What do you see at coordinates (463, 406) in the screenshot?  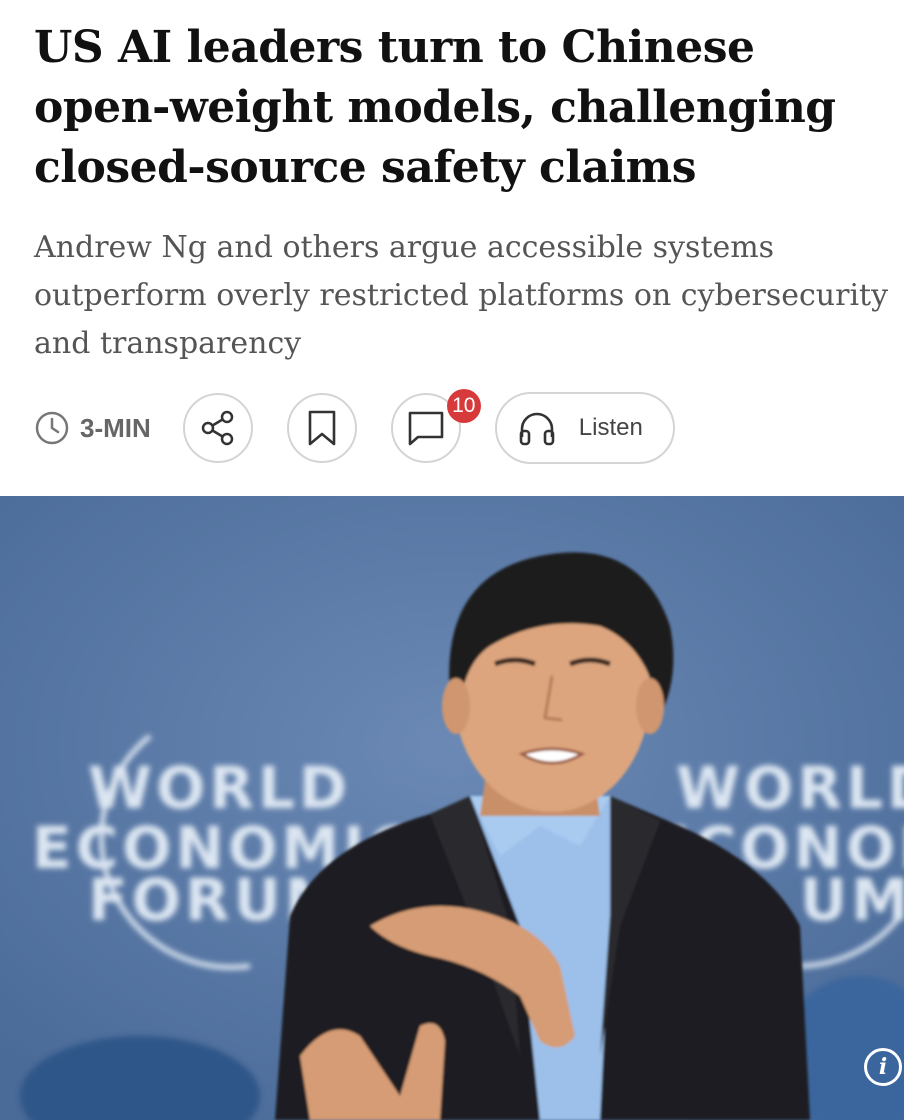 I see `comment-count-badge: 10` at bounding box center [463, 406].